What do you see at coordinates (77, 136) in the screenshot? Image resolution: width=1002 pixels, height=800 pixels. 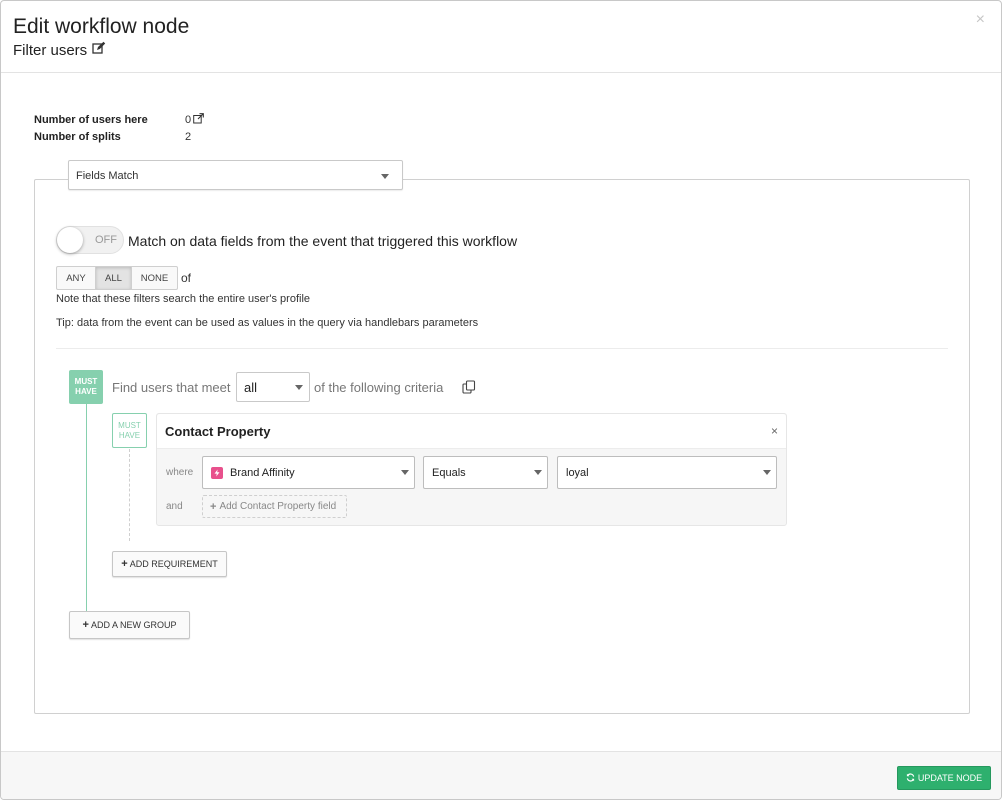 I see `splits-count-label: Number of splits` at bounding box center [77, 136].